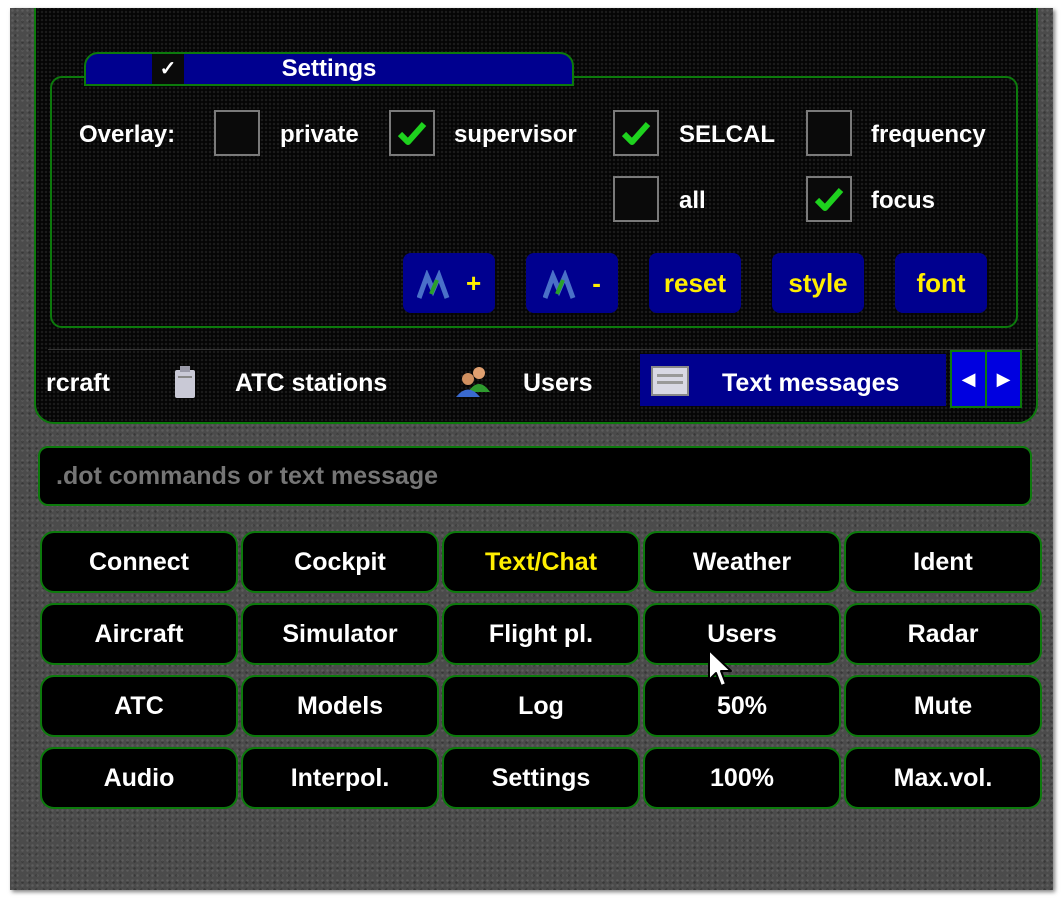  I want to click on frequency-checkbox, so click(829, 133).